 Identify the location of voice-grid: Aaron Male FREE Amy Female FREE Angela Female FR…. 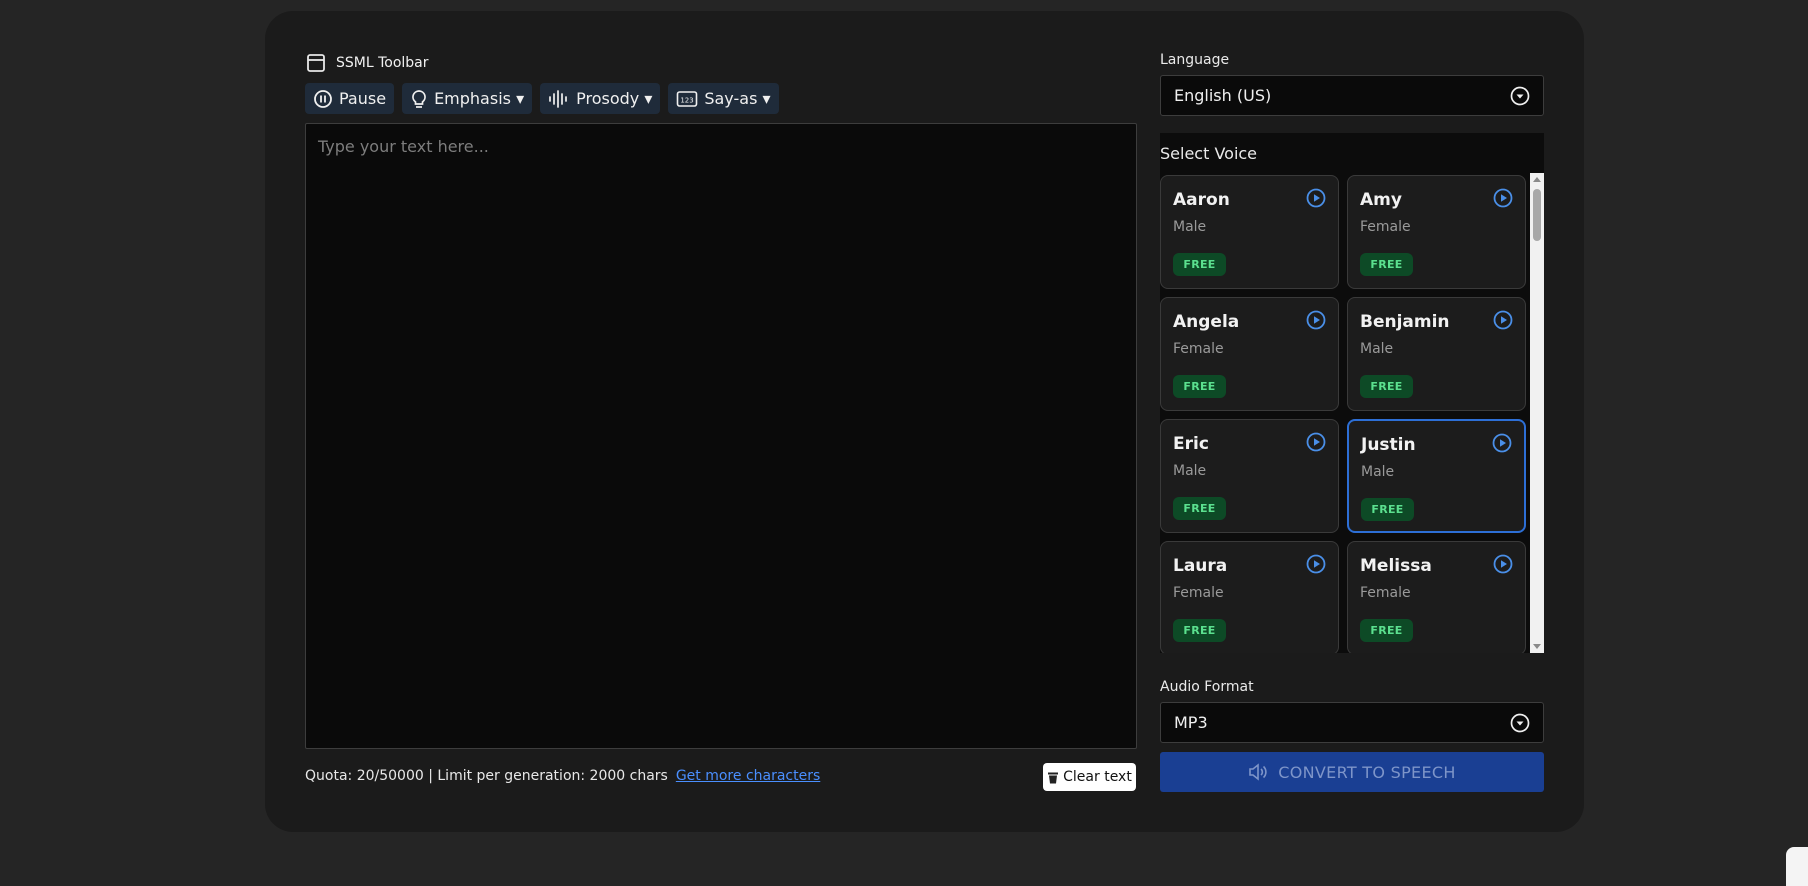
(1343, 414).